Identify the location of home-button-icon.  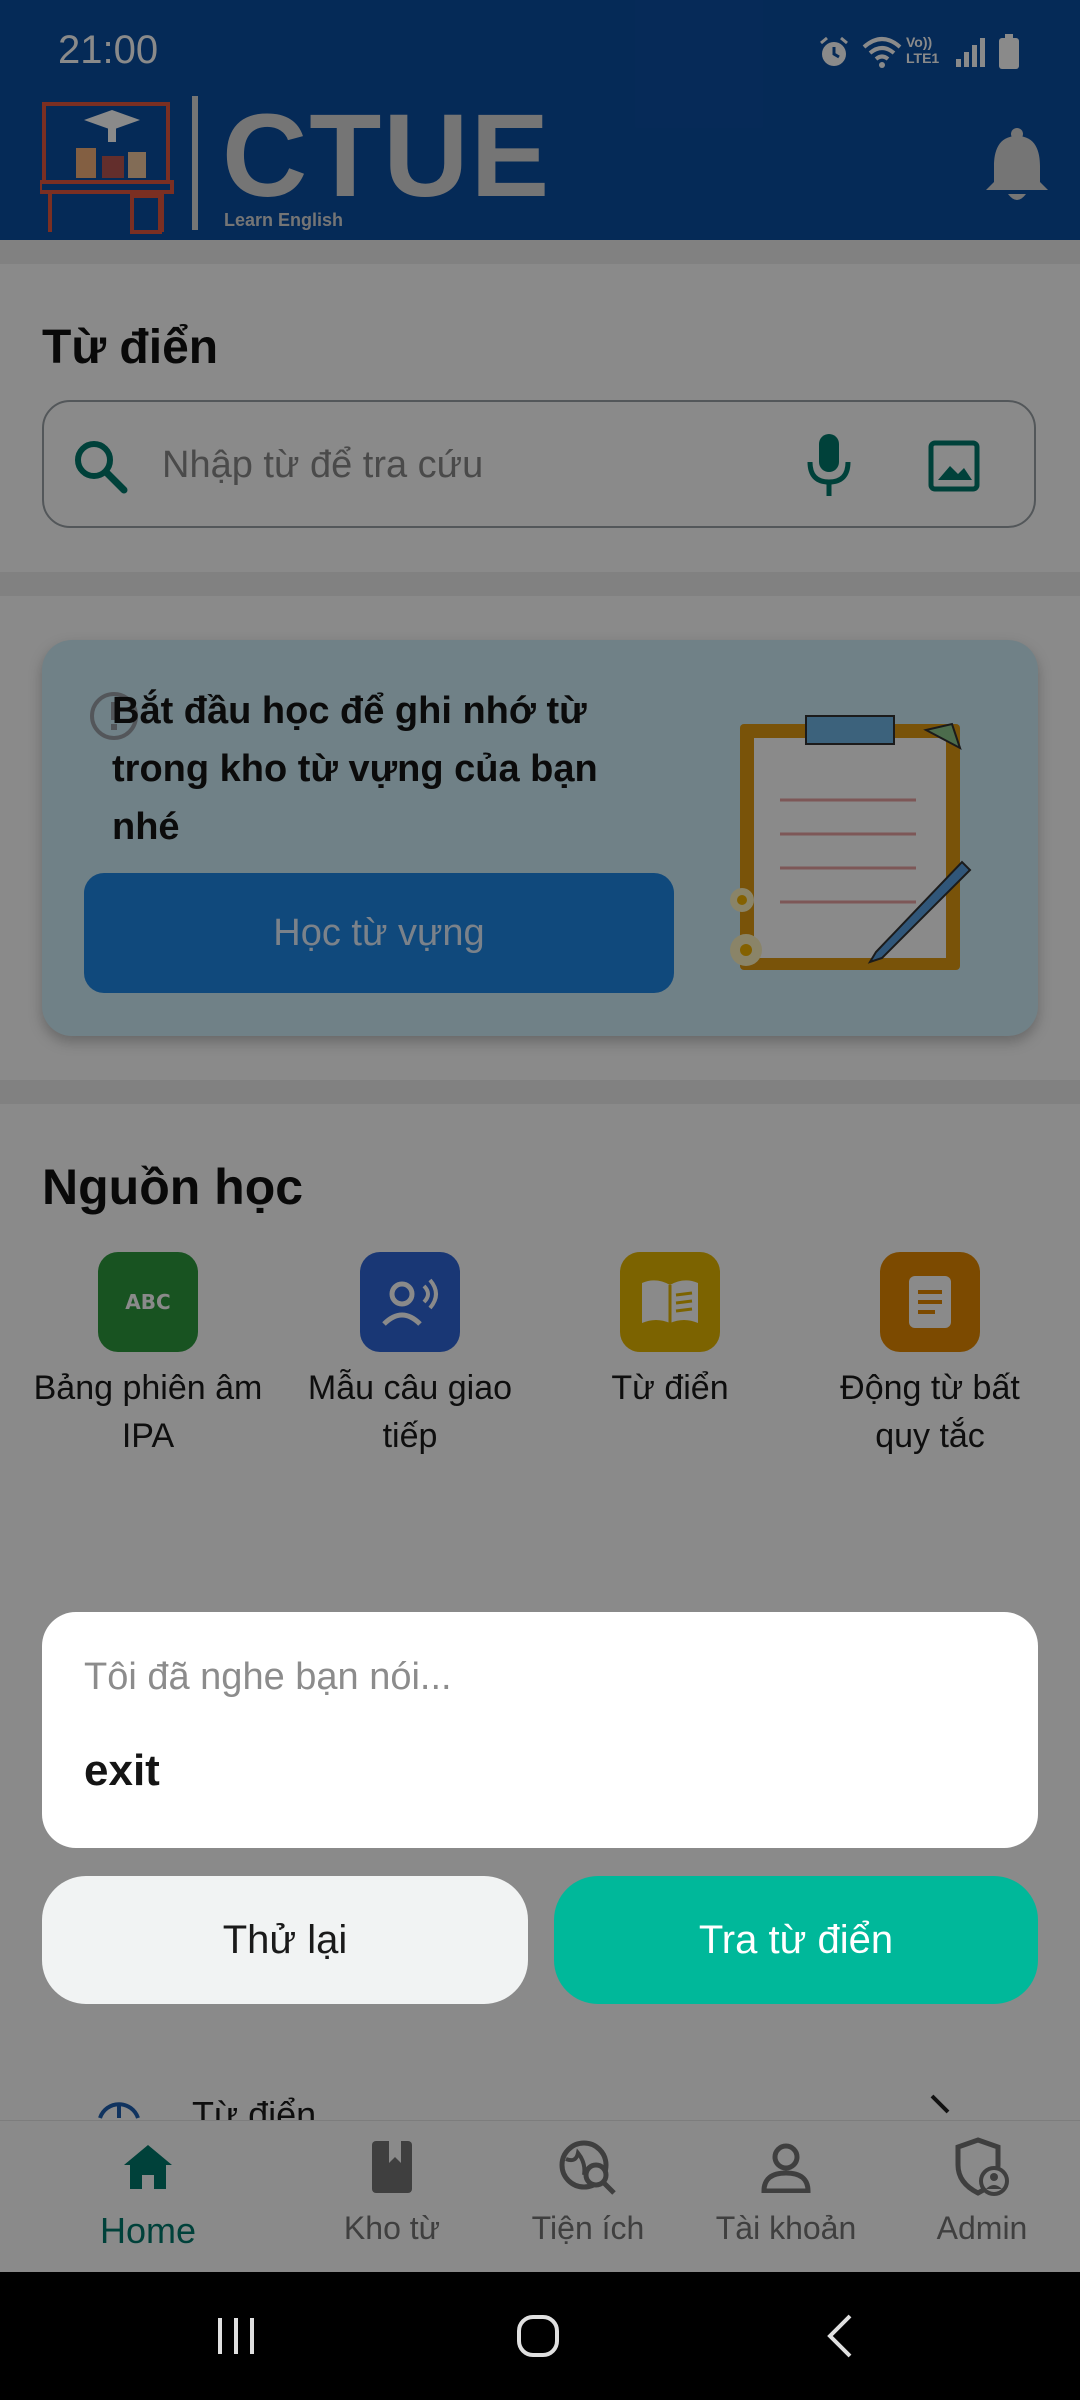
(538, 2338).